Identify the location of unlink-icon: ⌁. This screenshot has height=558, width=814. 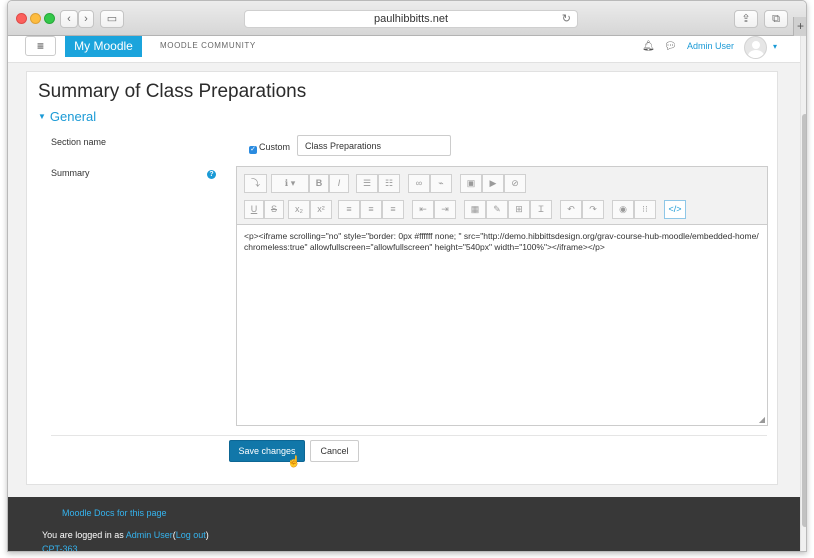
(441, 183).